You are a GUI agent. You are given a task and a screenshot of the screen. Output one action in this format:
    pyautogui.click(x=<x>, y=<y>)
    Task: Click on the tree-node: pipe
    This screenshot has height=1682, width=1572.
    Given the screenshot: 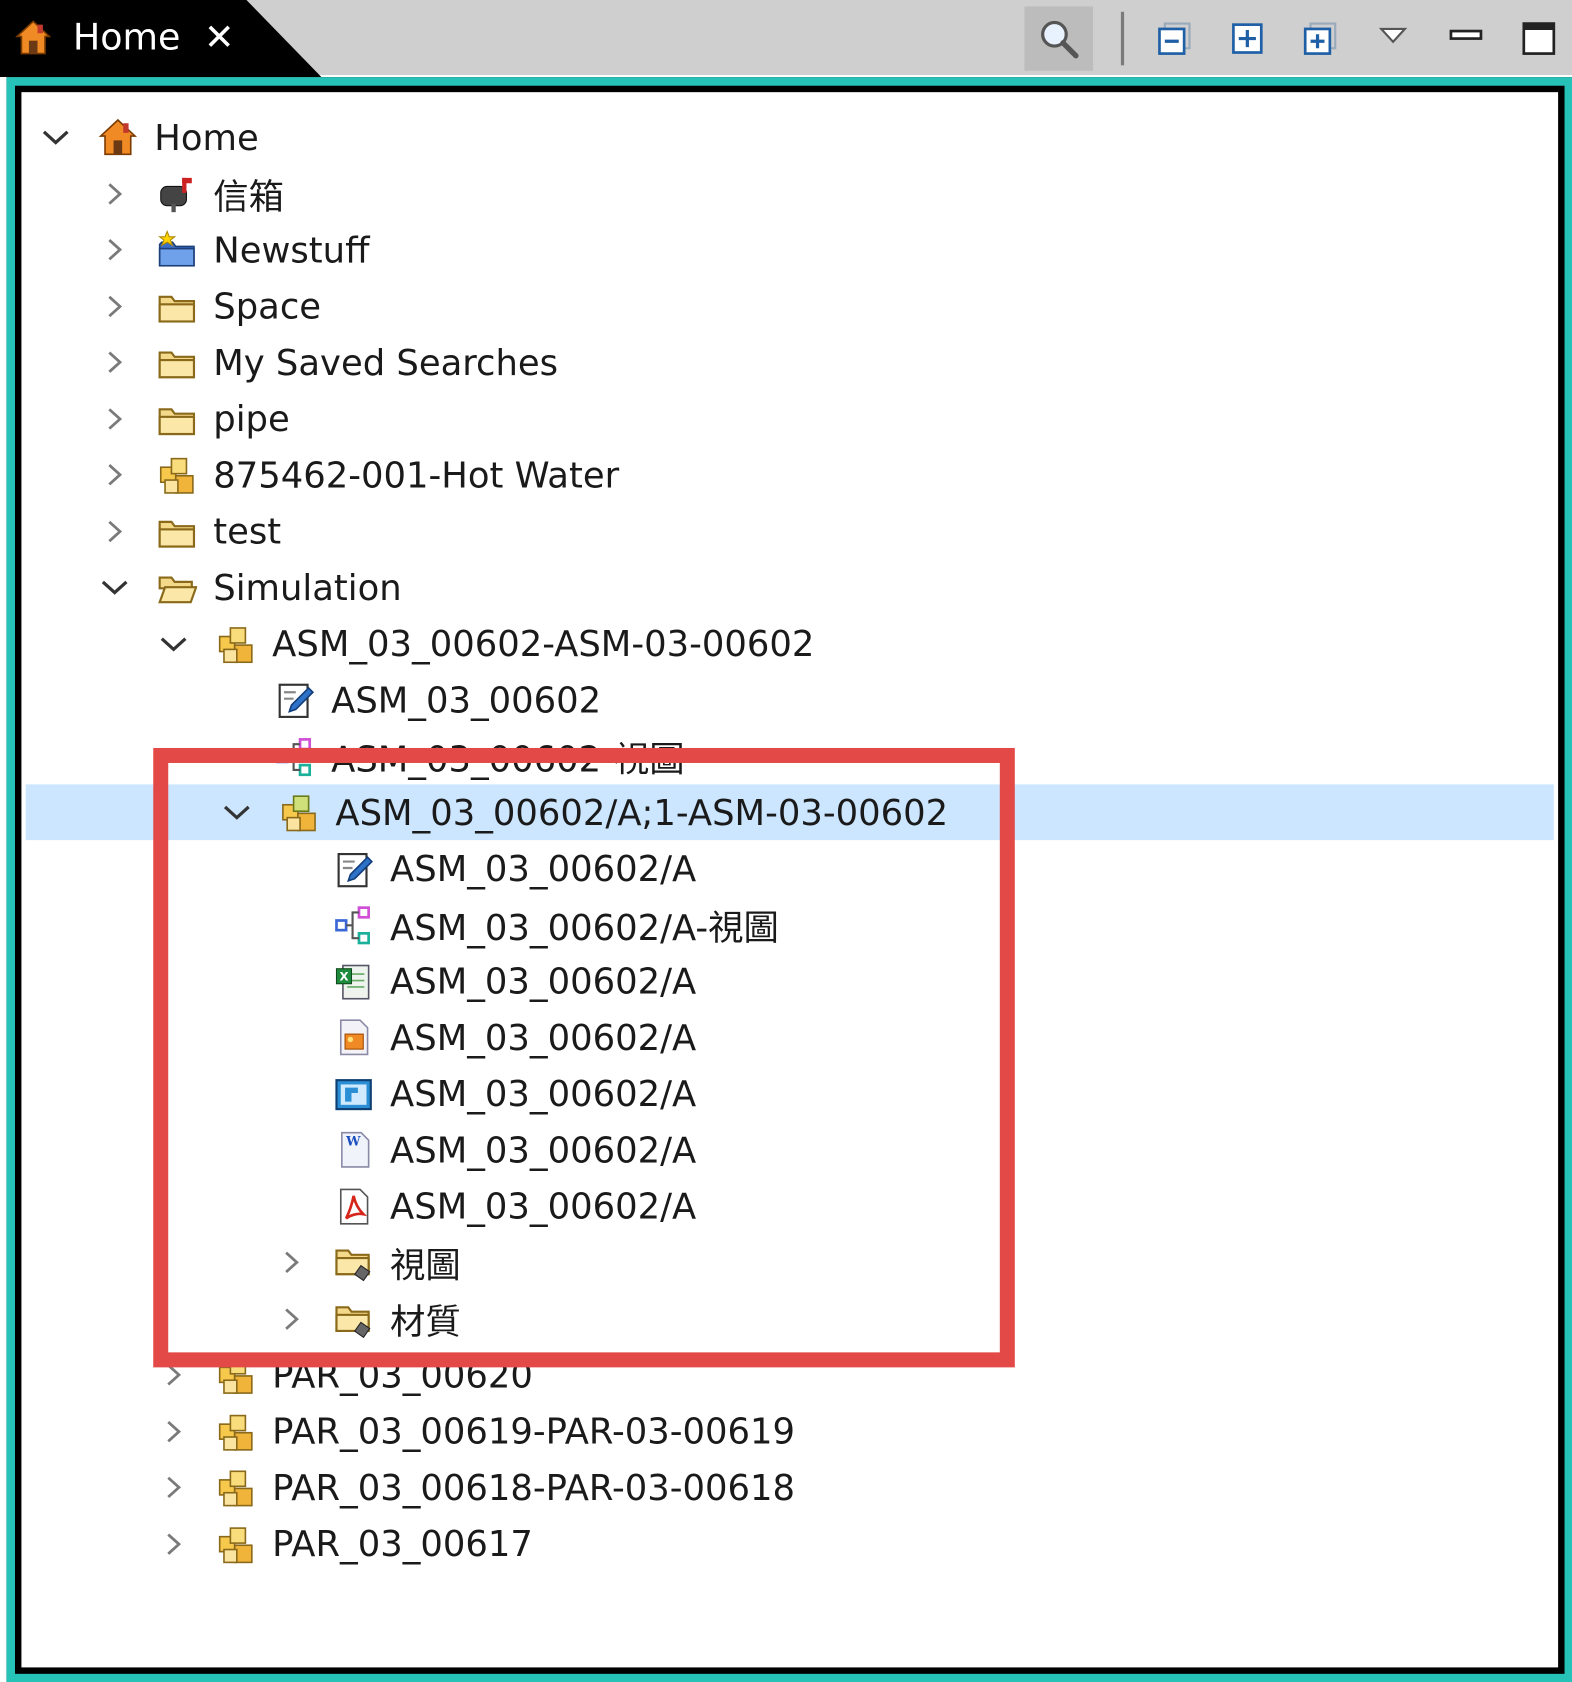 What is the action you would take?
    pyautogui.click(x=789, y=419)
    